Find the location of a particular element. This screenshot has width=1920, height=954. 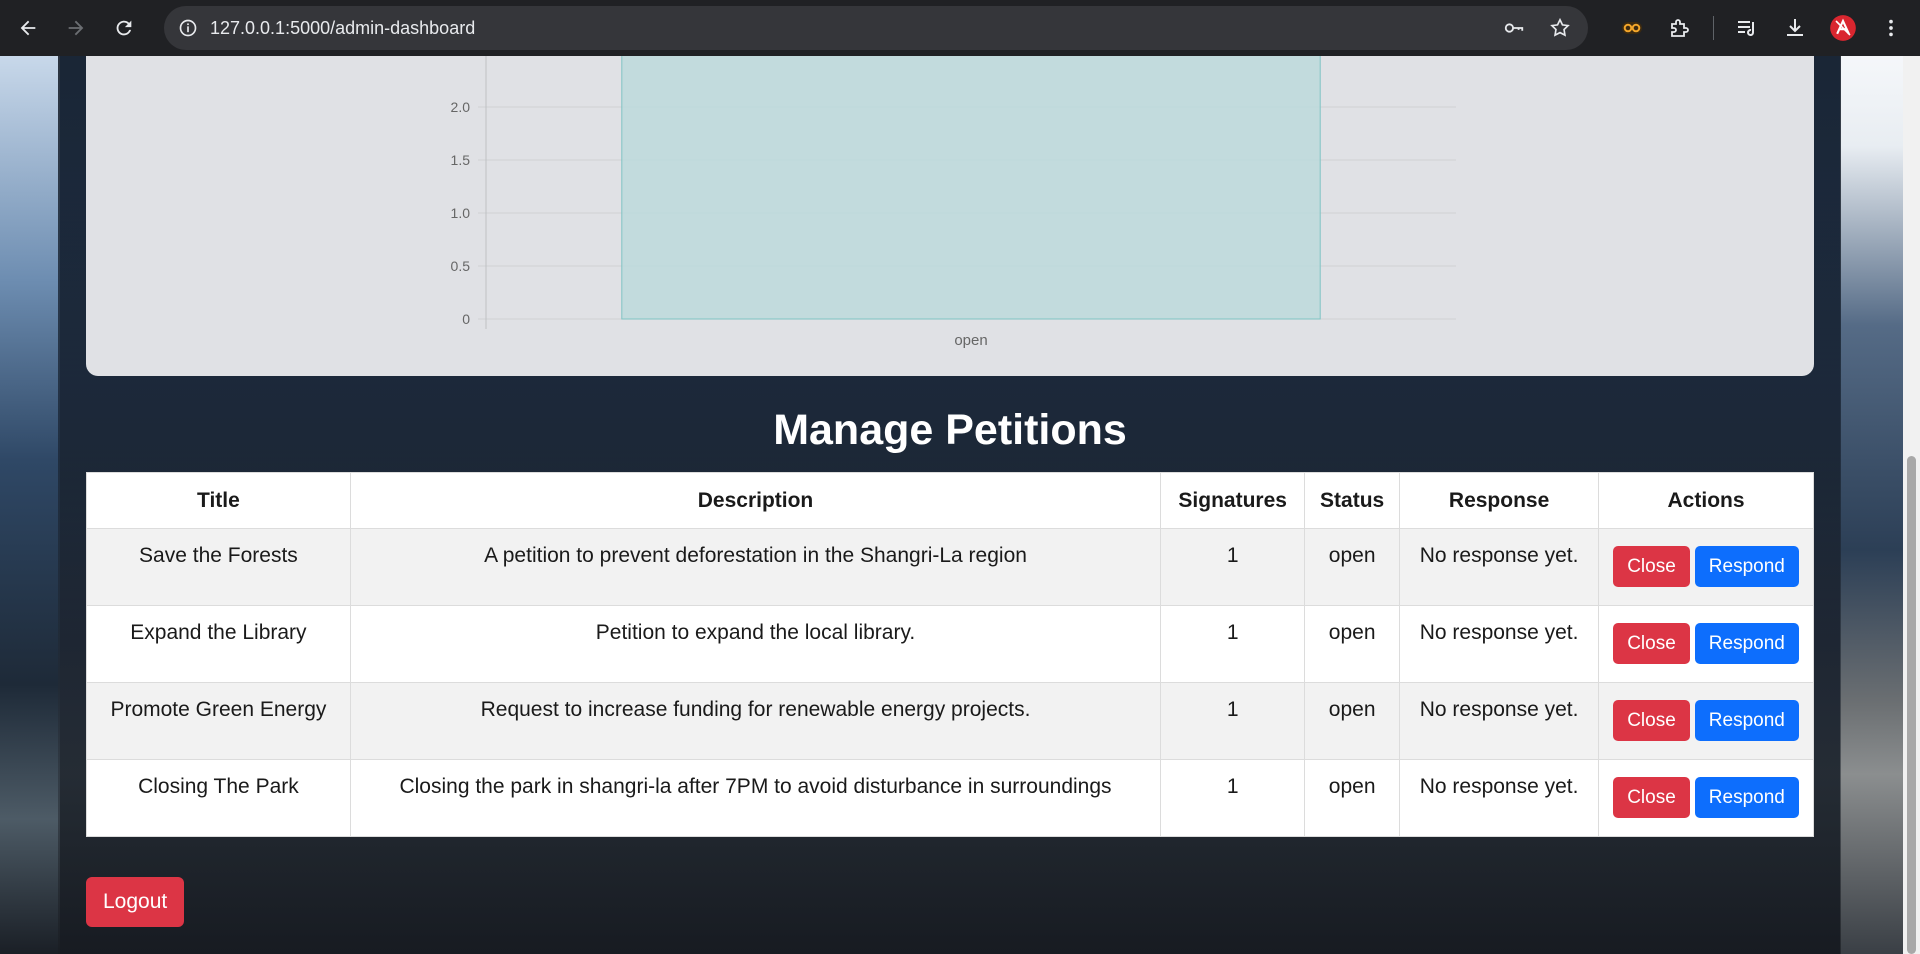

y-tick-label: 1.0 is located at coordinates (461, 213).